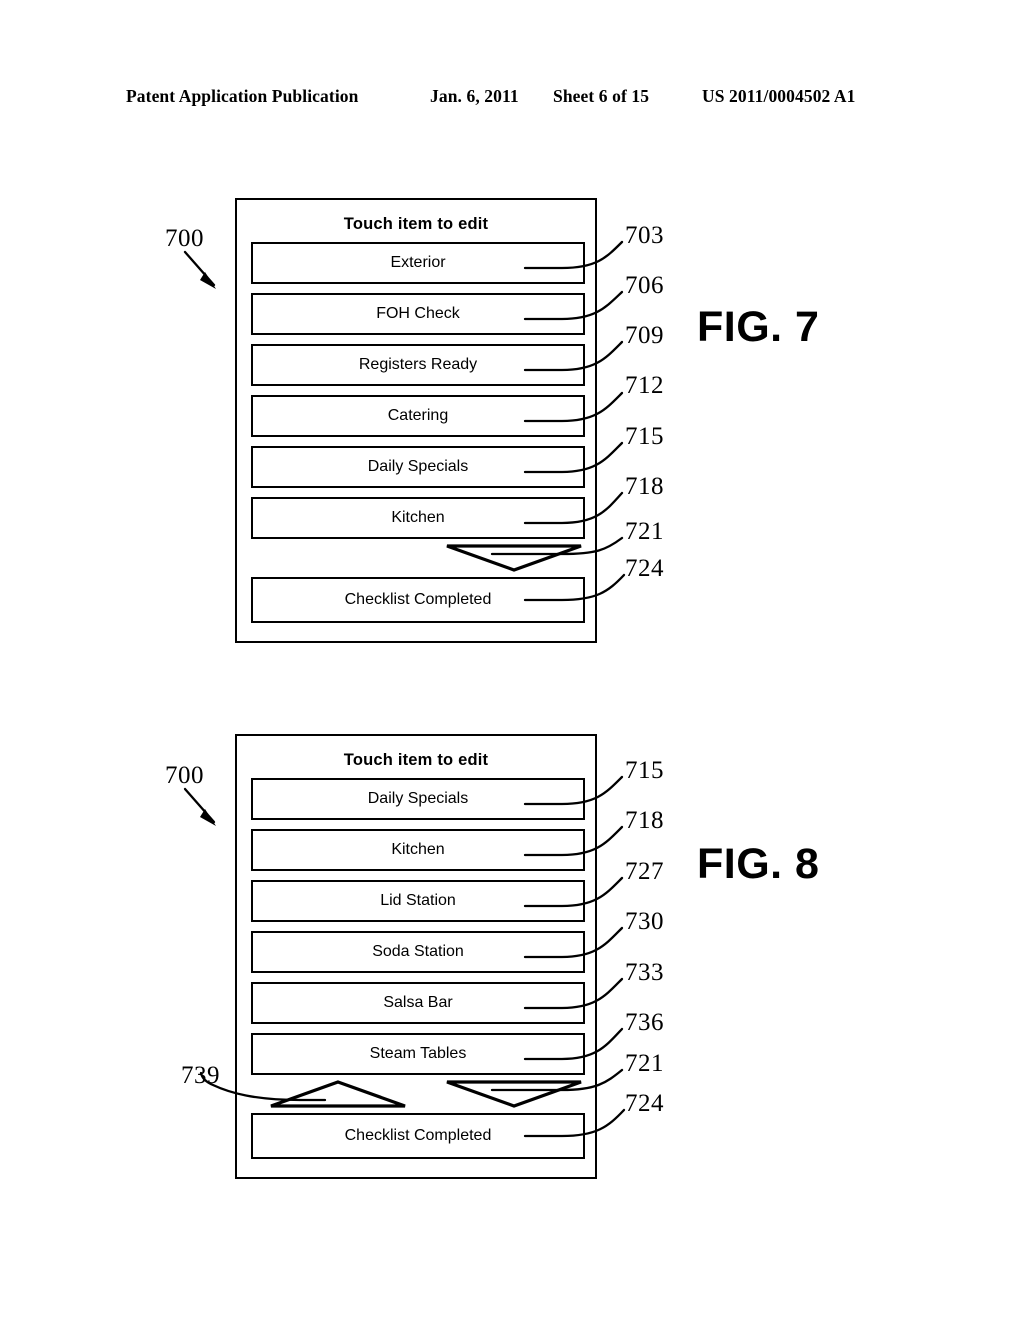 The height and width of the screenshot is (1320, 1024). I want to click on panel-title-fig8: Touch item to edit, so click(416, 760).